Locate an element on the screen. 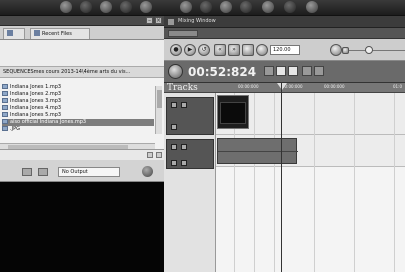 This screenshot has height=272, width=405. playhead-line is located at coordinates (281, 177).